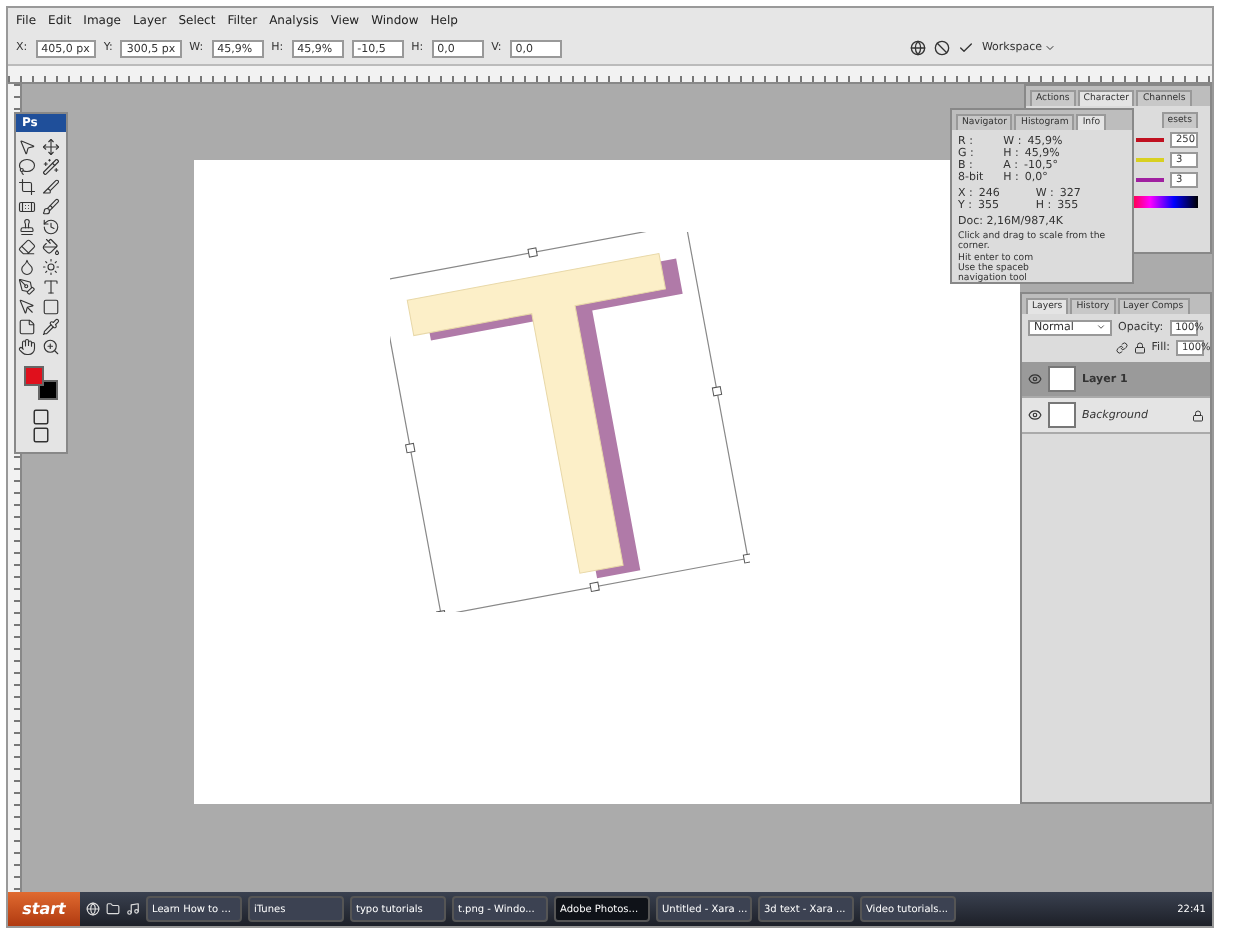  I want to click on start-button: start, so click(44, 909).